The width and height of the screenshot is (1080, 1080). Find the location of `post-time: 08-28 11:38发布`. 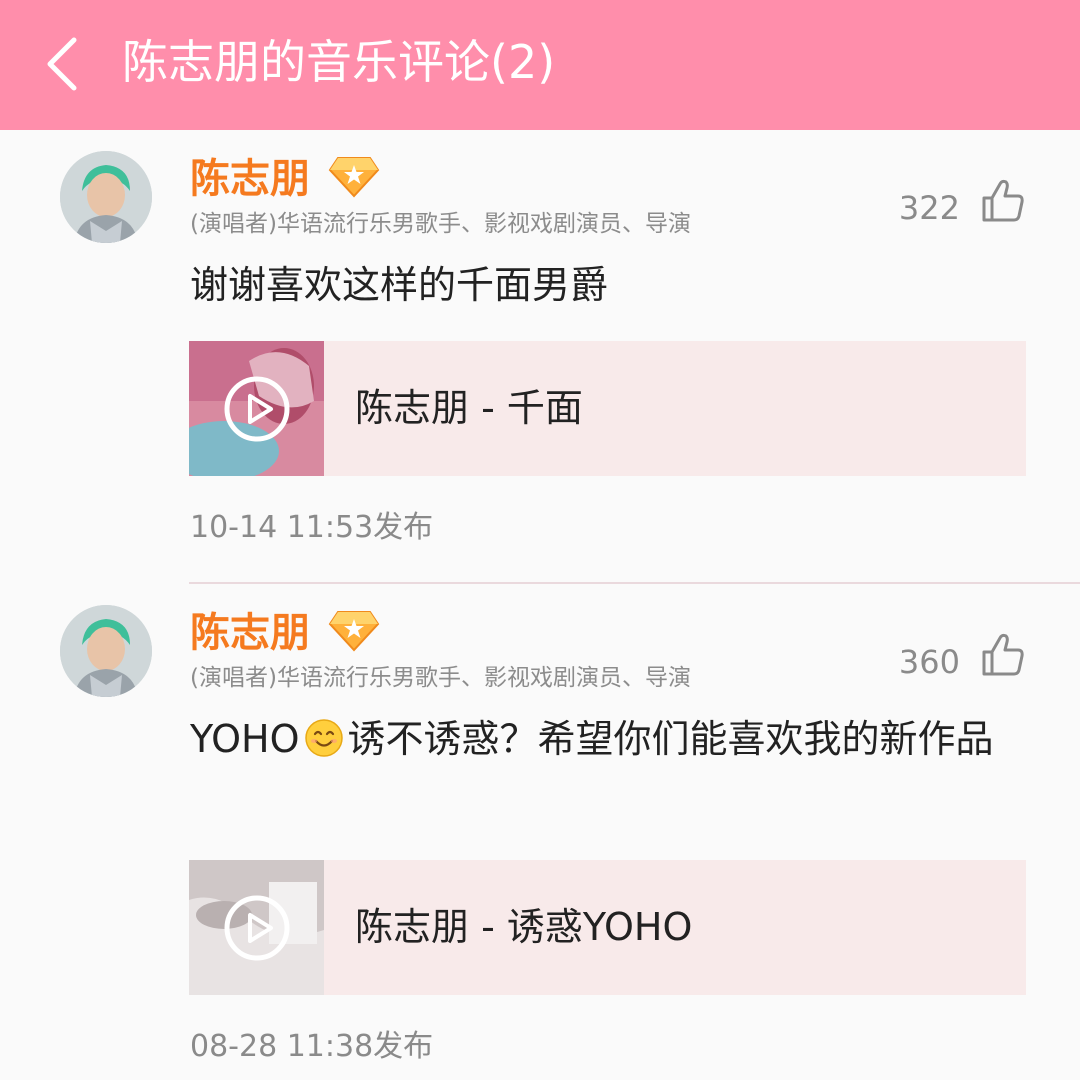

post-time: 08-28 11:38发布 is located at coordinates (312, 1046).